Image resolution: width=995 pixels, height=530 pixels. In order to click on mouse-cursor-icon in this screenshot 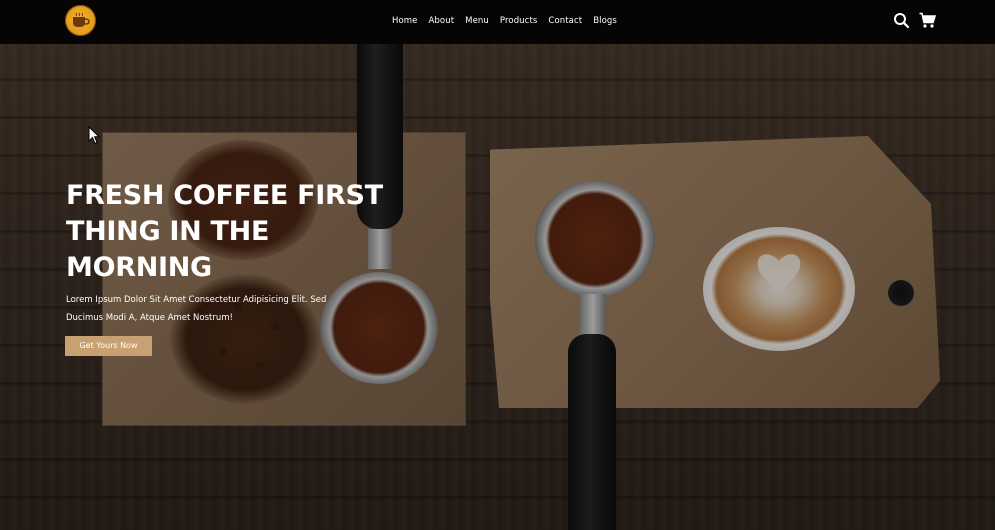, I will do `click(94, 135)`.